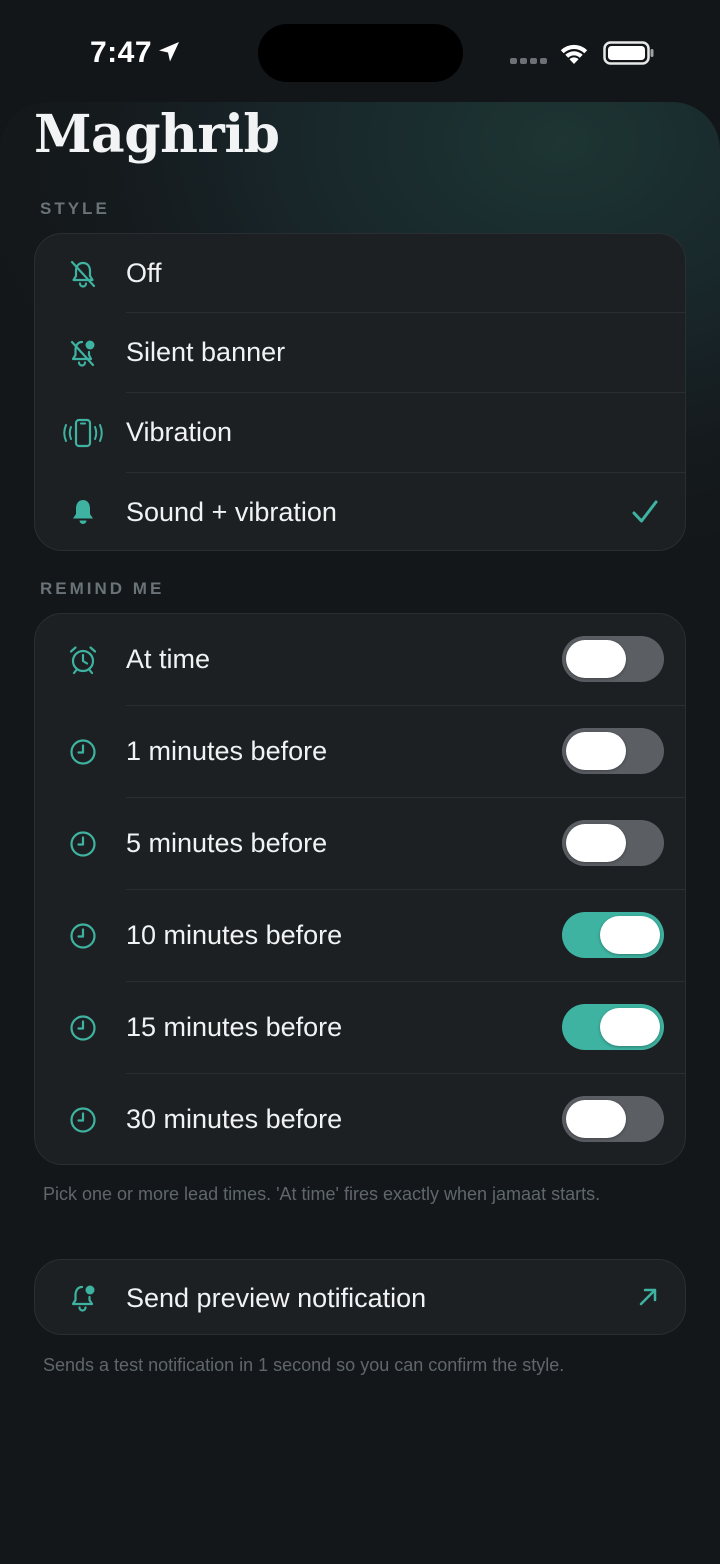  Describe the element at coordinates (169, 52) in the screenshot. I see `location-arrow-icon` at that location.